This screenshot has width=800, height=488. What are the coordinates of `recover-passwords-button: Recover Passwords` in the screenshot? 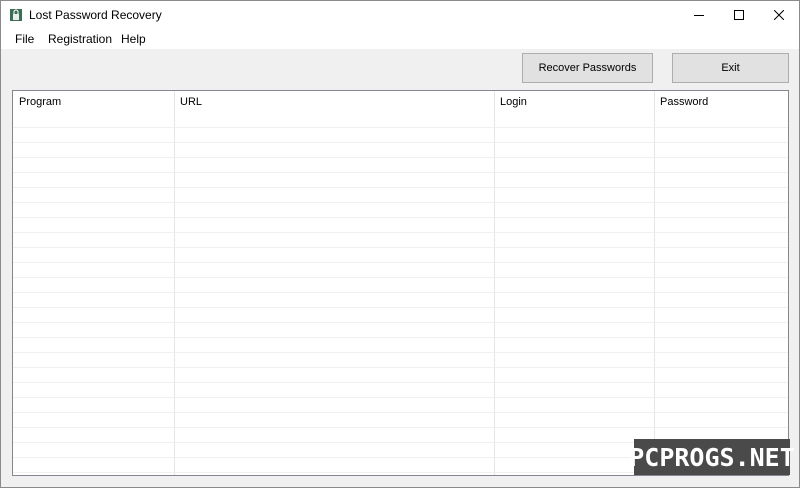 It's located at (587, 68).